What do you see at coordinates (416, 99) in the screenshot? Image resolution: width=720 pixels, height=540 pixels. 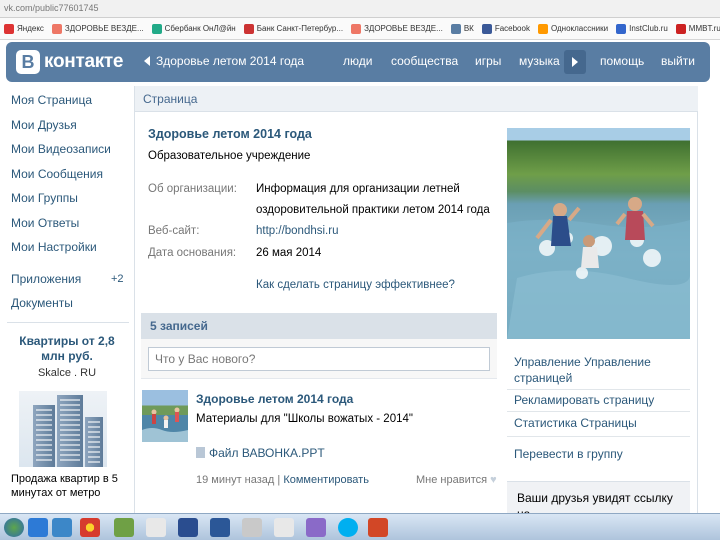 I see `page-header-bar: Страница` at bounding box center [416, 99].